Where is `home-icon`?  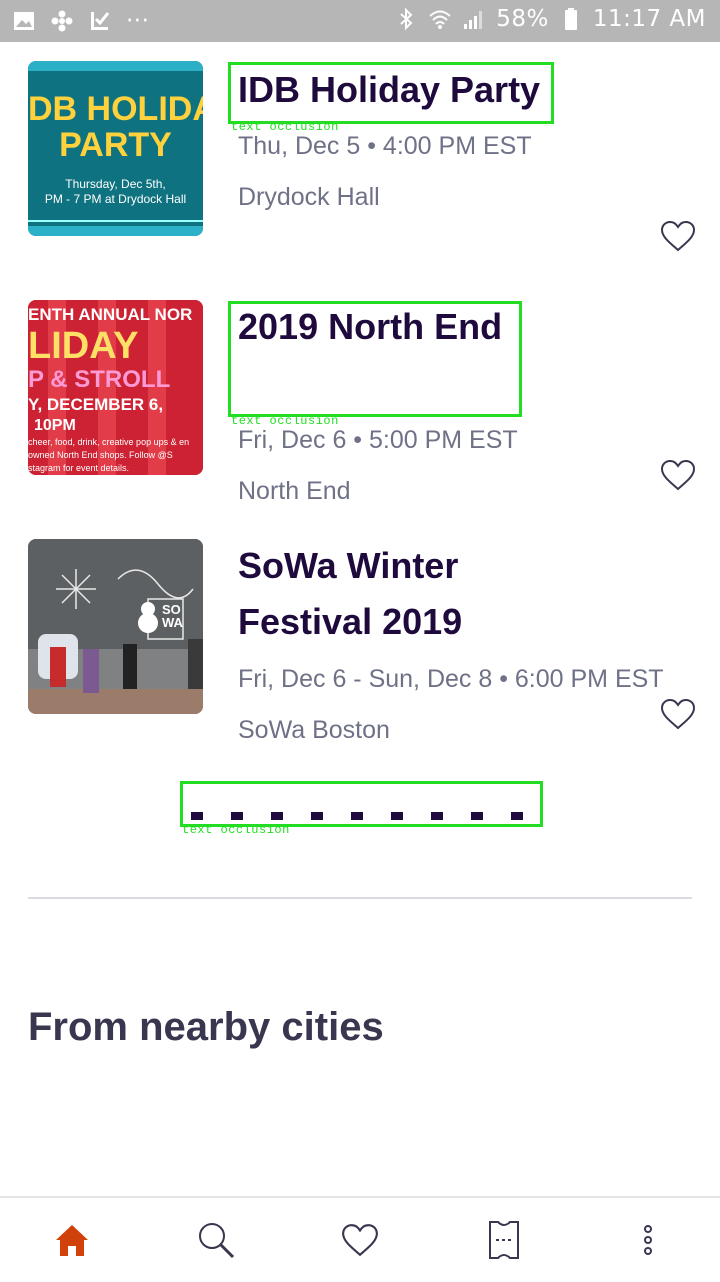 home-icon is located at coordinates (72, 1240).